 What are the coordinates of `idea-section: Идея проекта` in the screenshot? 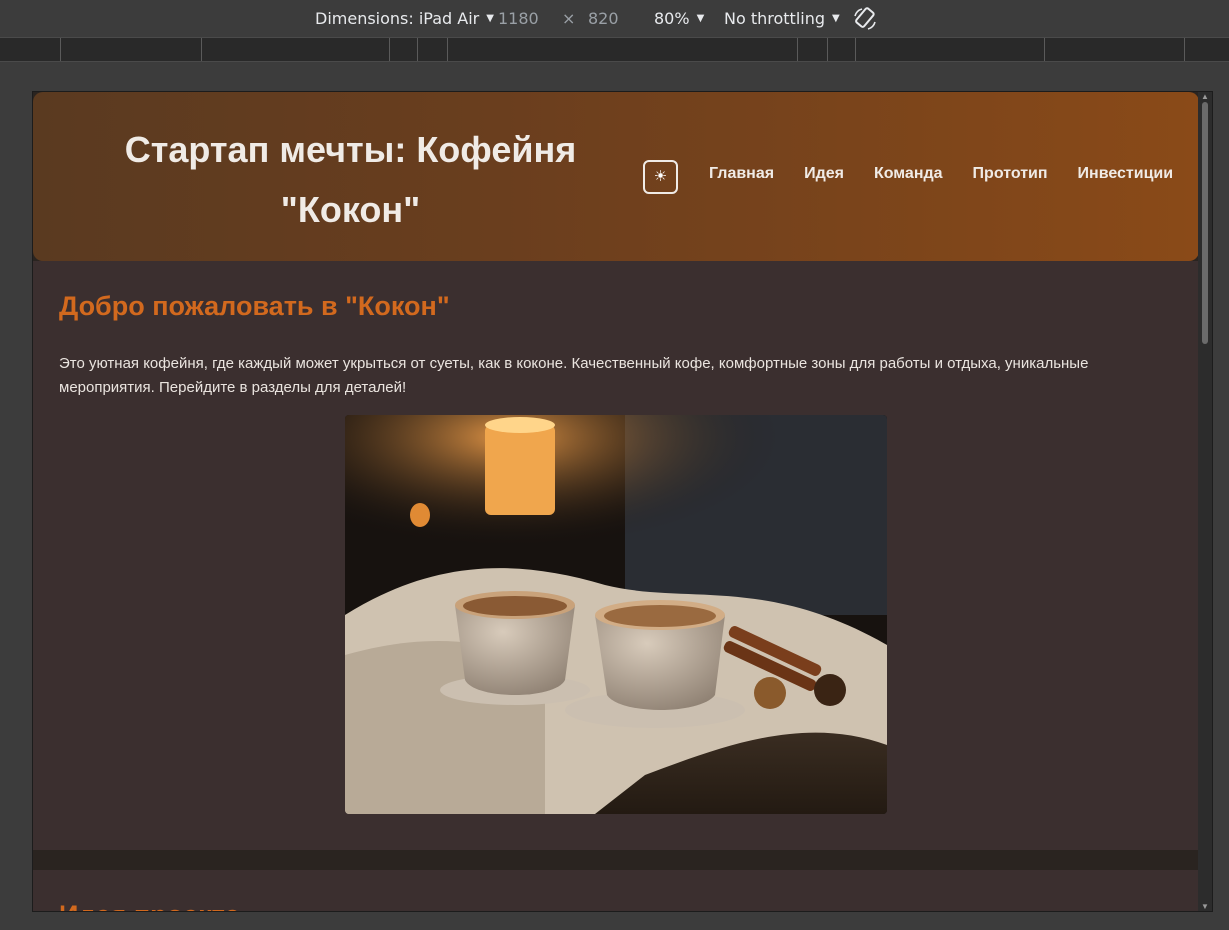 It's located at (616, 890).